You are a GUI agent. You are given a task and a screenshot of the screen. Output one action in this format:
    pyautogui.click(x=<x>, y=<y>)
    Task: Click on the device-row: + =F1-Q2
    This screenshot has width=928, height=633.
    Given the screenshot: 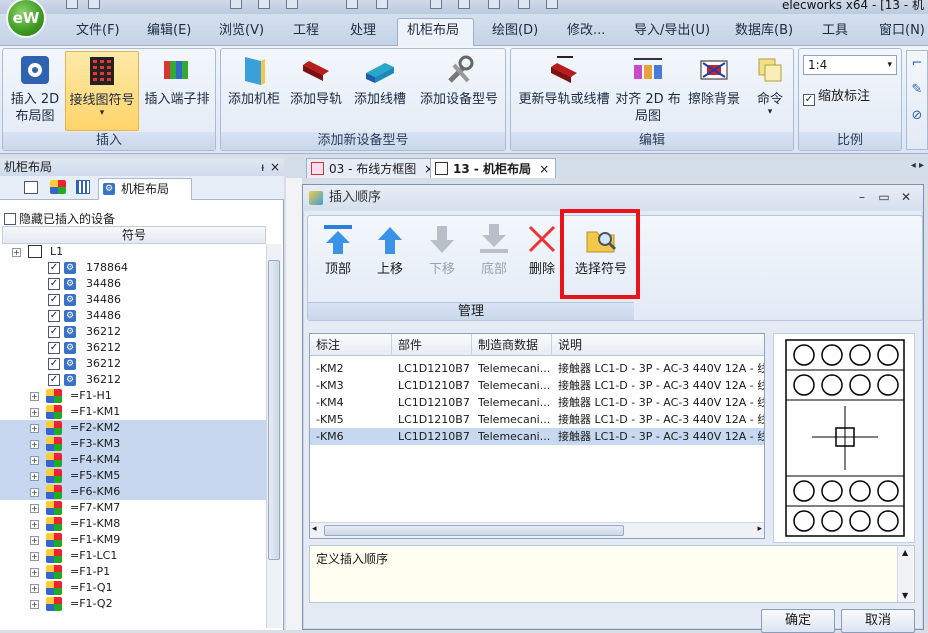 What is the action you would take?
    pyautogui.click(x=133, y=604)
    